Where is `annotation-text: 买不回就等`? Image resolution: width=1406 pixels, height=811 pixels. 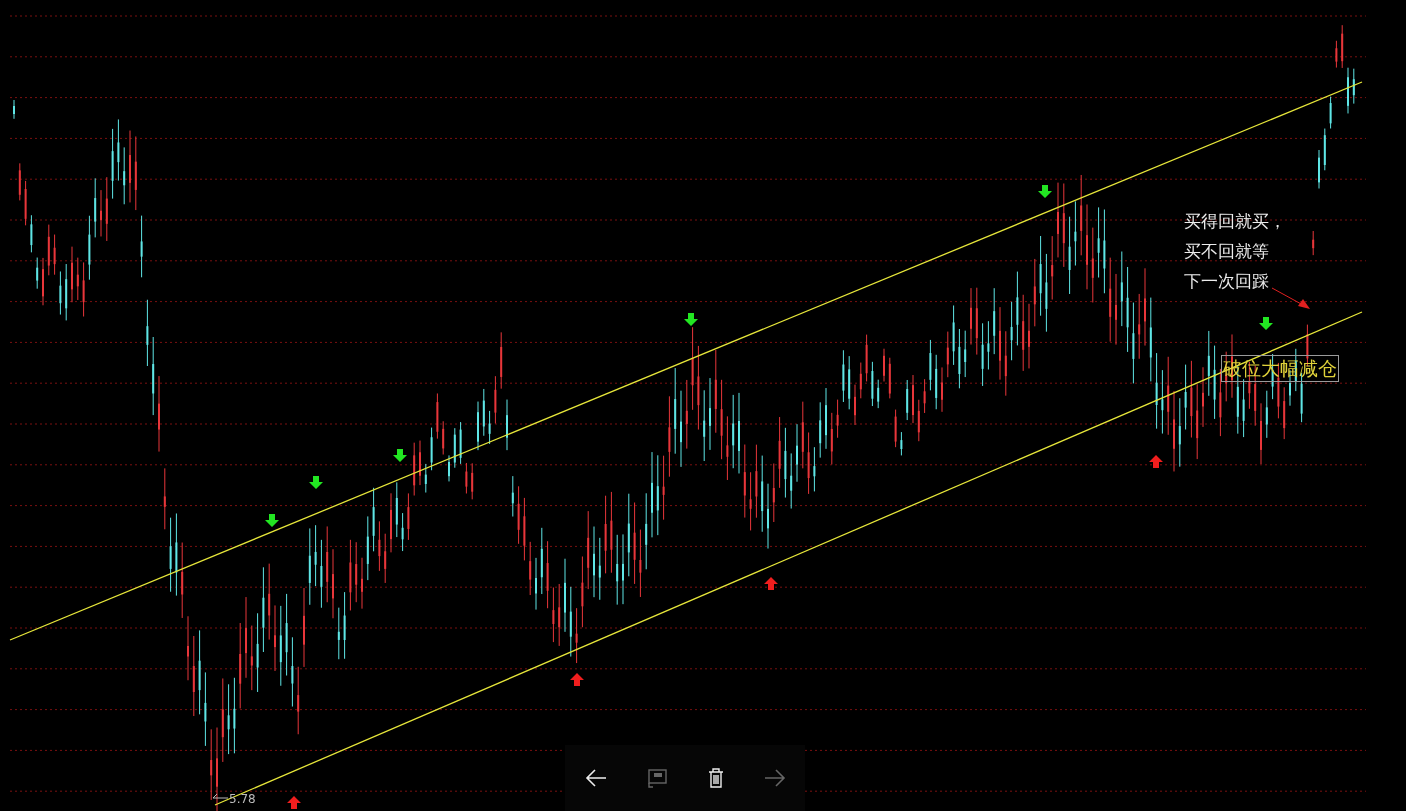 annotation-text: 买不回就等 is located at coordinates (1226, 251).